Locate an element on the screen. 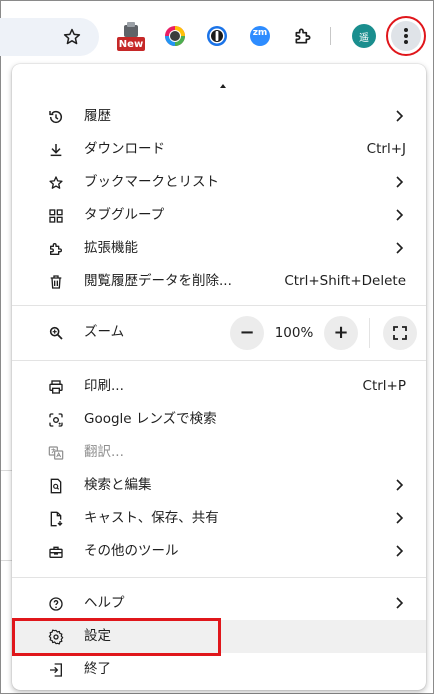 The height and width of the screenshot is (694, 434). new-extension-icon: New is located at coordinates (131, 37).